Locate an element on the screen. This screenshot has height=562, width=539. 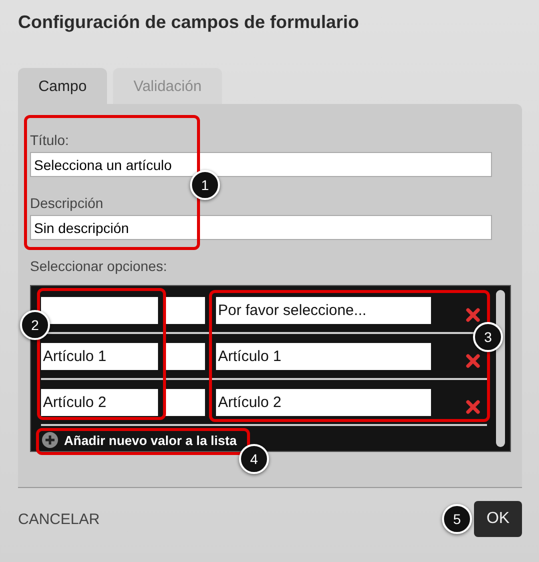
scrollbar is located at coordinates (500, 368).